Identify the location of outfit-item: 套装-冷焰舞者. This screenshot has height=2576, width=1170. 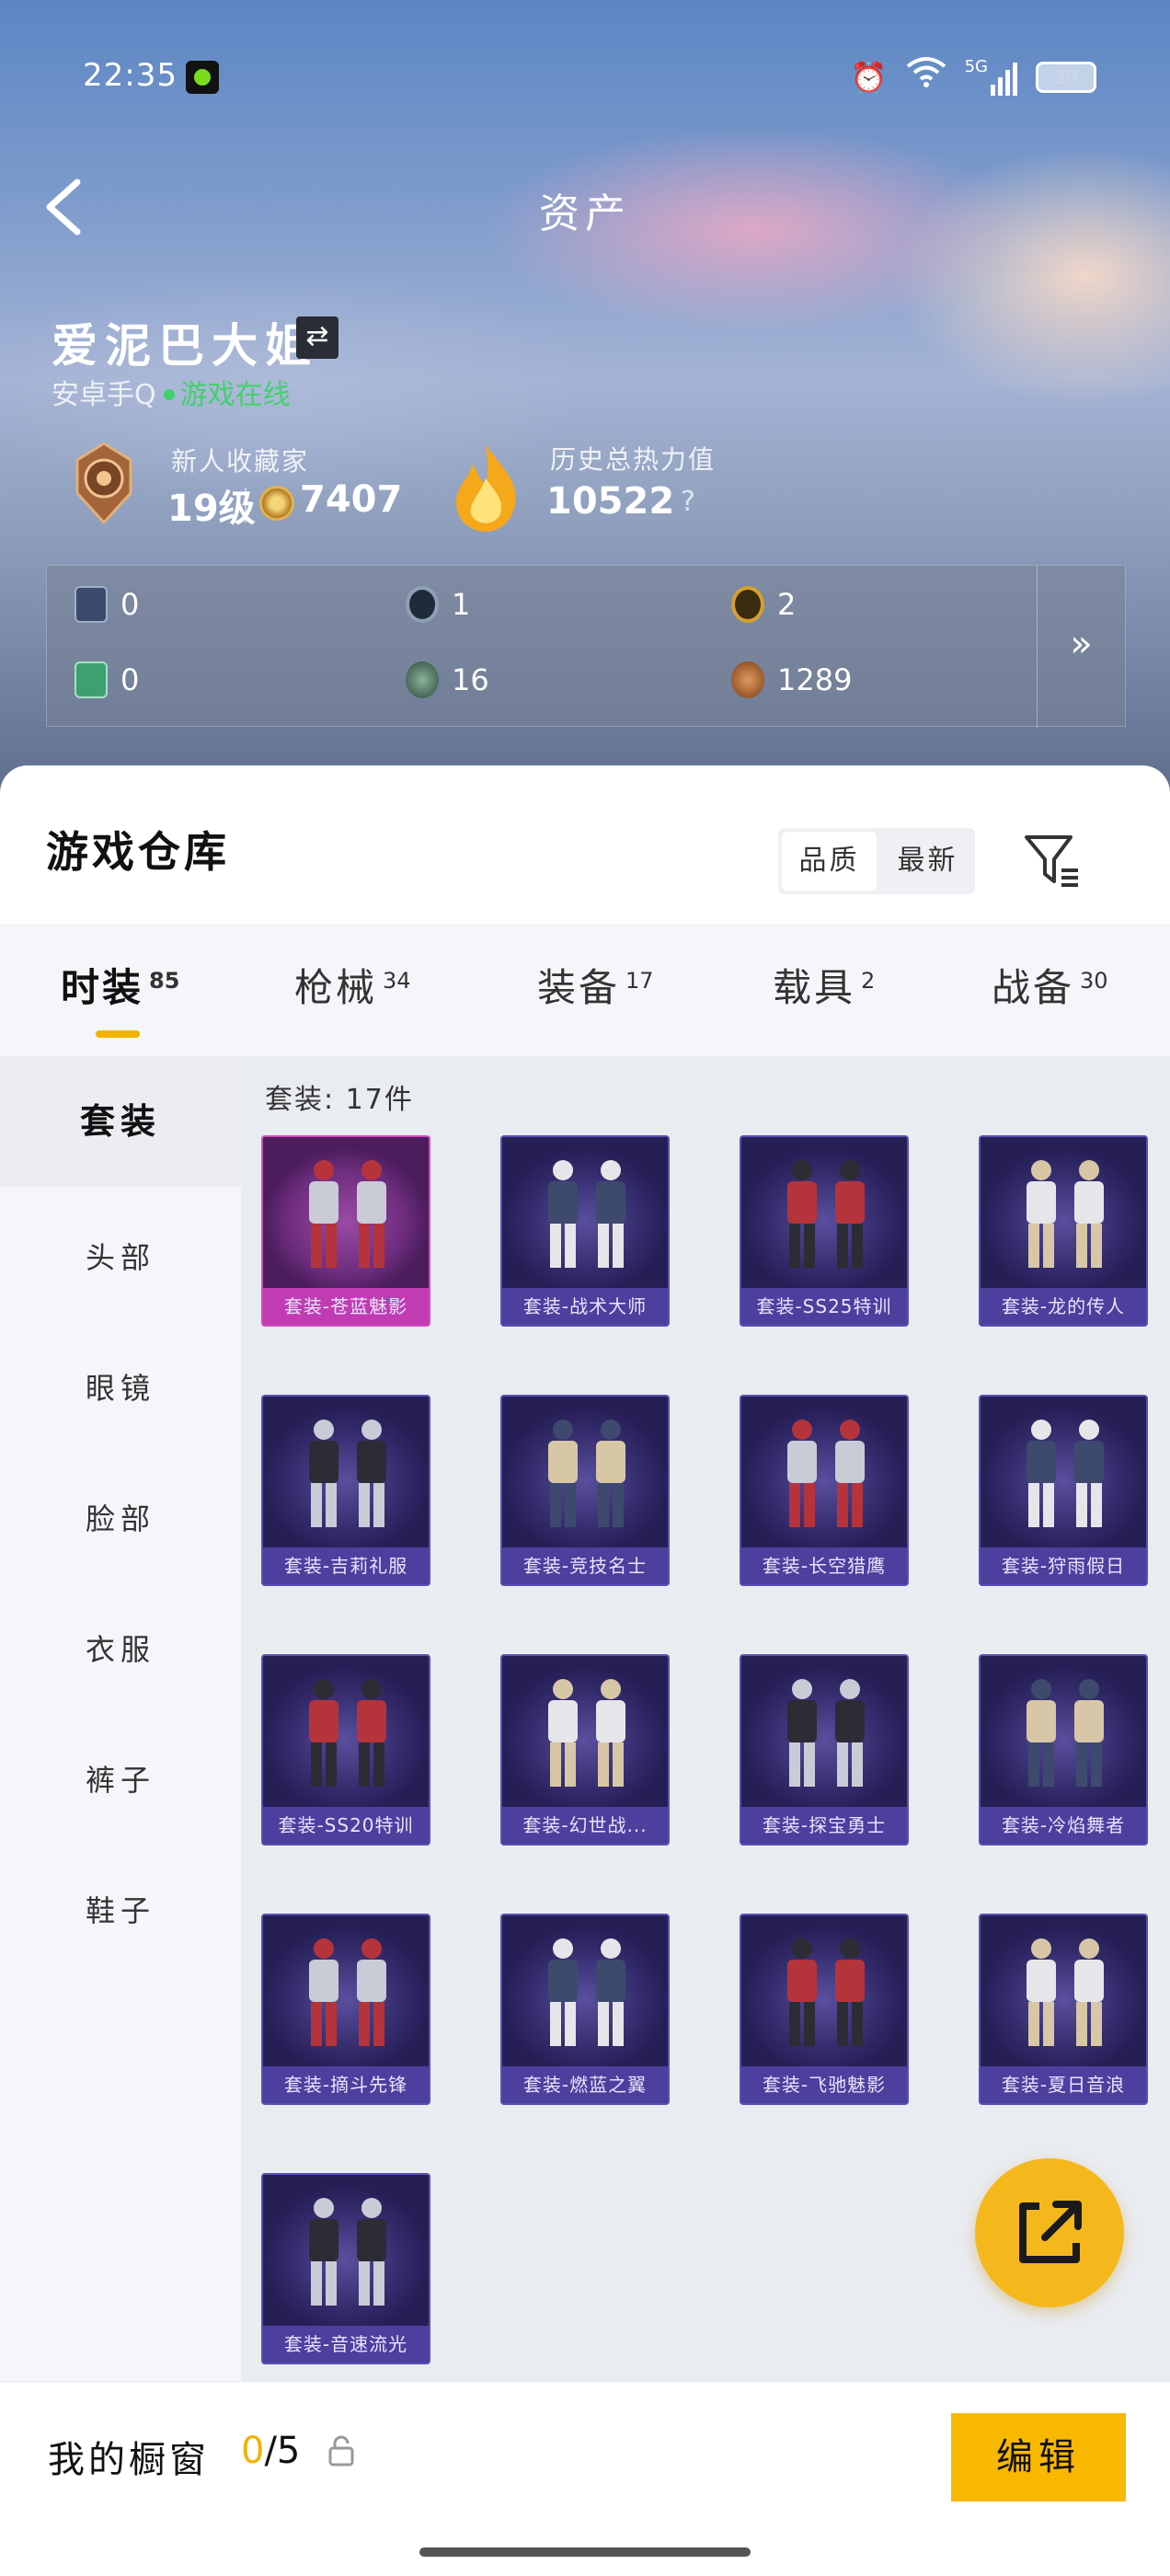
(1063, 1750).